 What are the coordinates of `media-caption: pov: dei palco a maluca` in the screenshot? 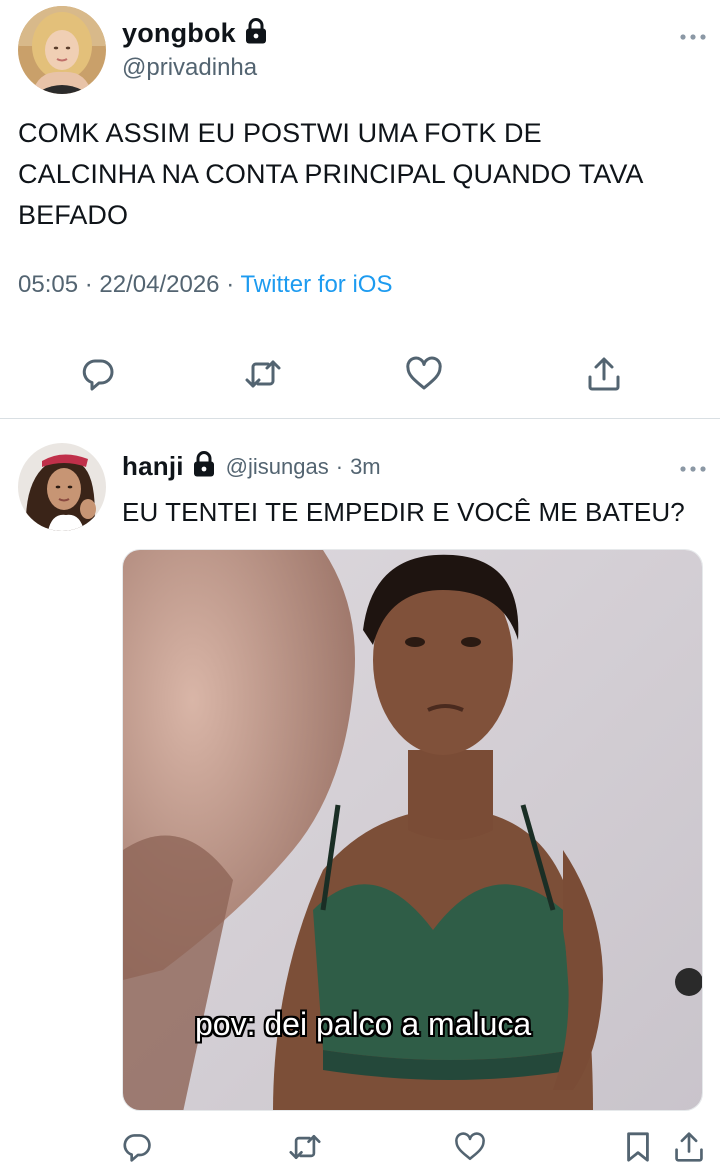 It's located at (363, 1024).